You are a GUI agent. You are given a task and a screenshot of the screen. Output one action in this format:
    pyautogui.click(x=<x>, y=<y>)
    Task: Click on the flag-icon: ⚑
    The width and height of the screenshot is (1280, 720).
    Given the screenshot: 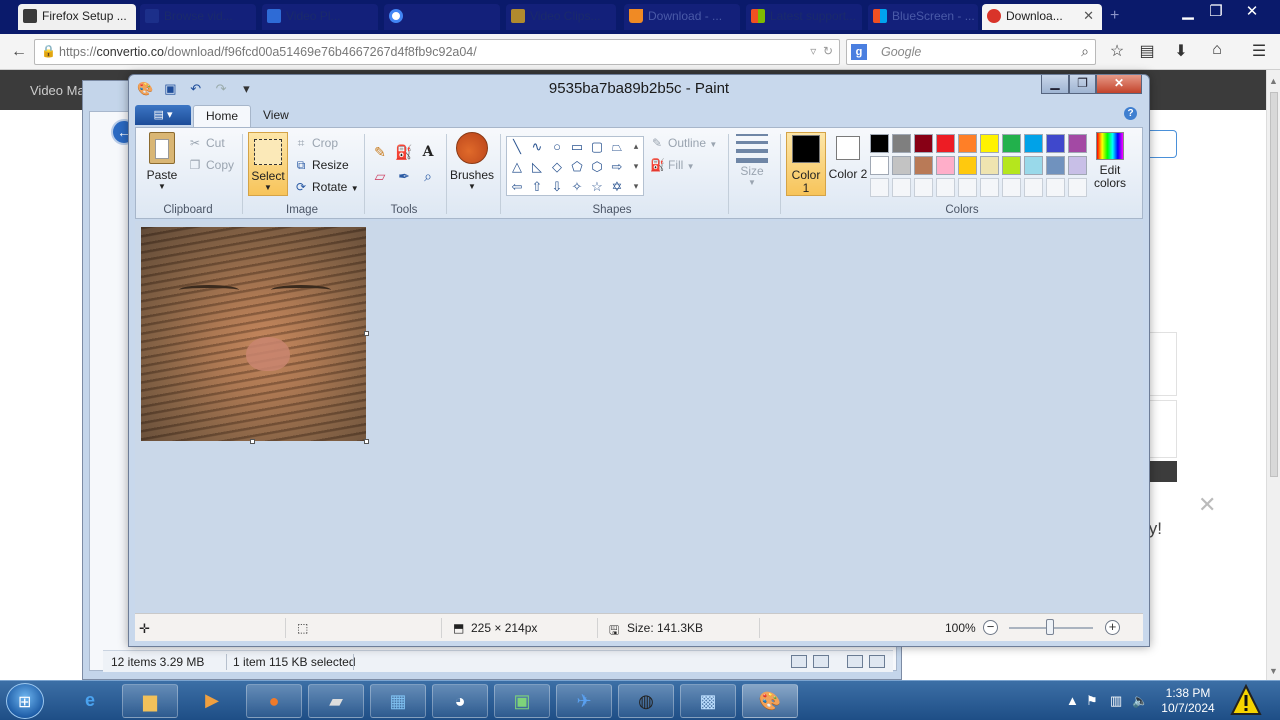 What is the action you would take?
    pyautogui.click(x=1092, y=701)
    